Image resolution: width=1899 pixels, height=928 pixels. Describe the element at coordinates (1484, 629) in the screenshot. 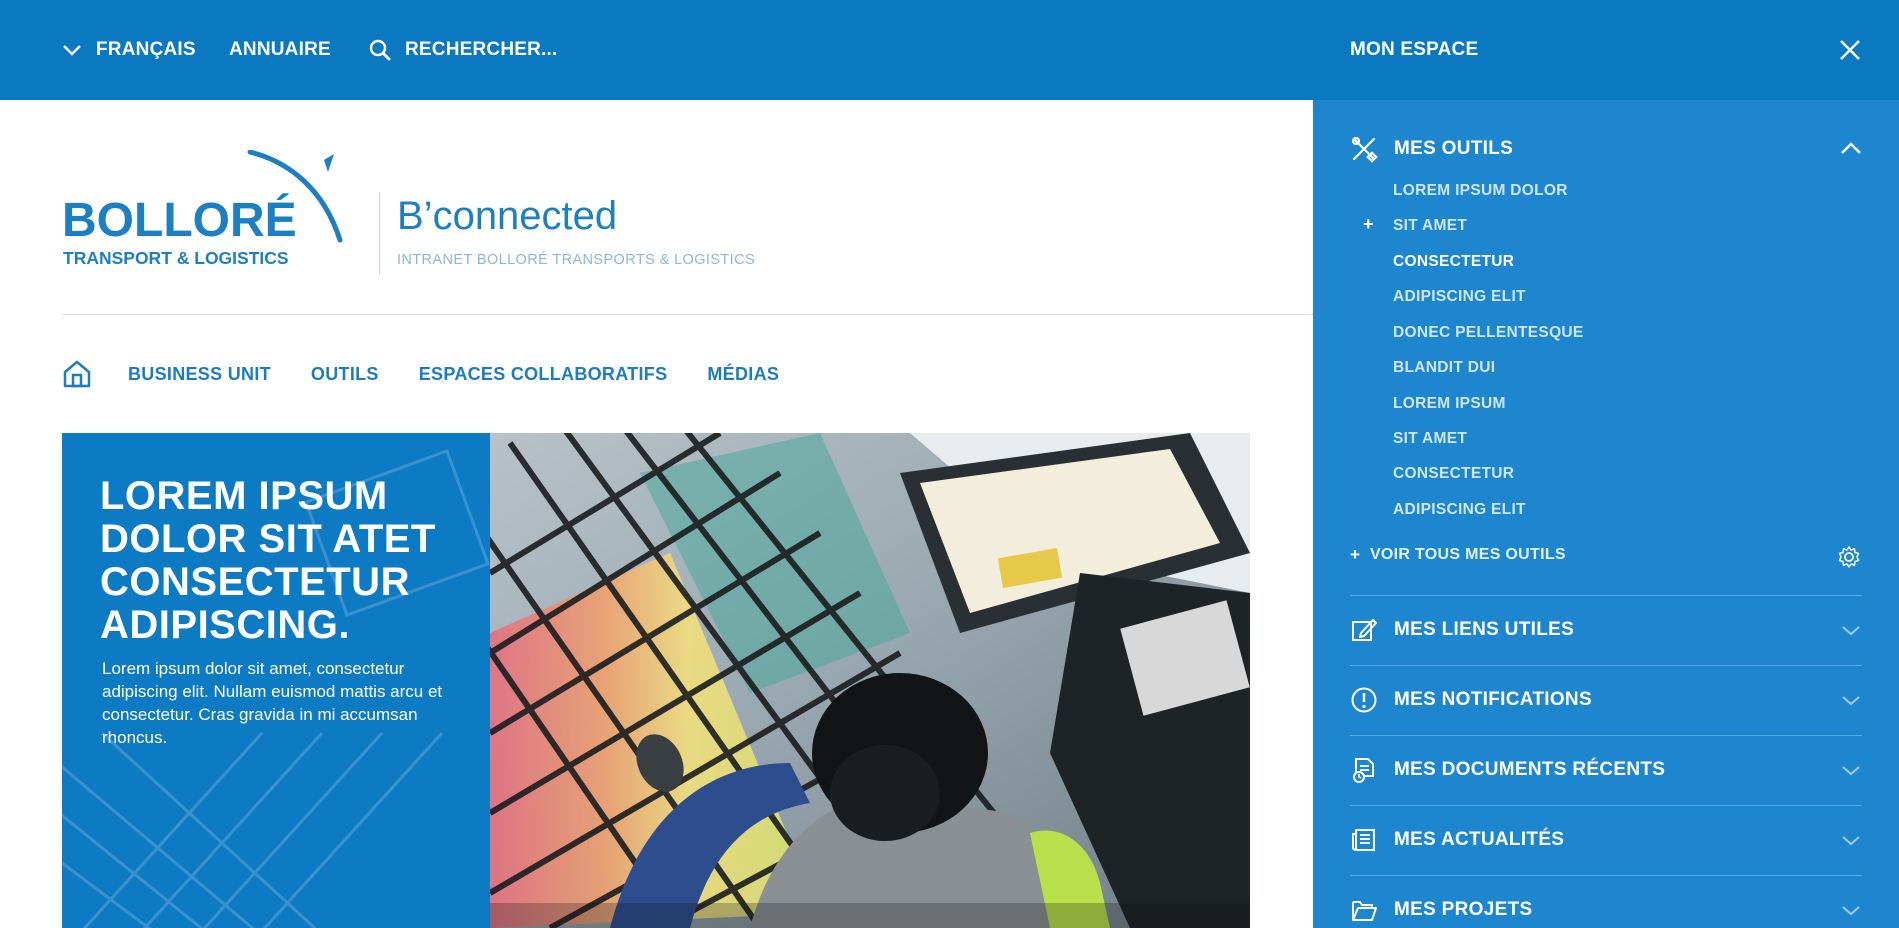

I see `section-mes-liens-utiles-label: MES LIENS UTILES` at that location.